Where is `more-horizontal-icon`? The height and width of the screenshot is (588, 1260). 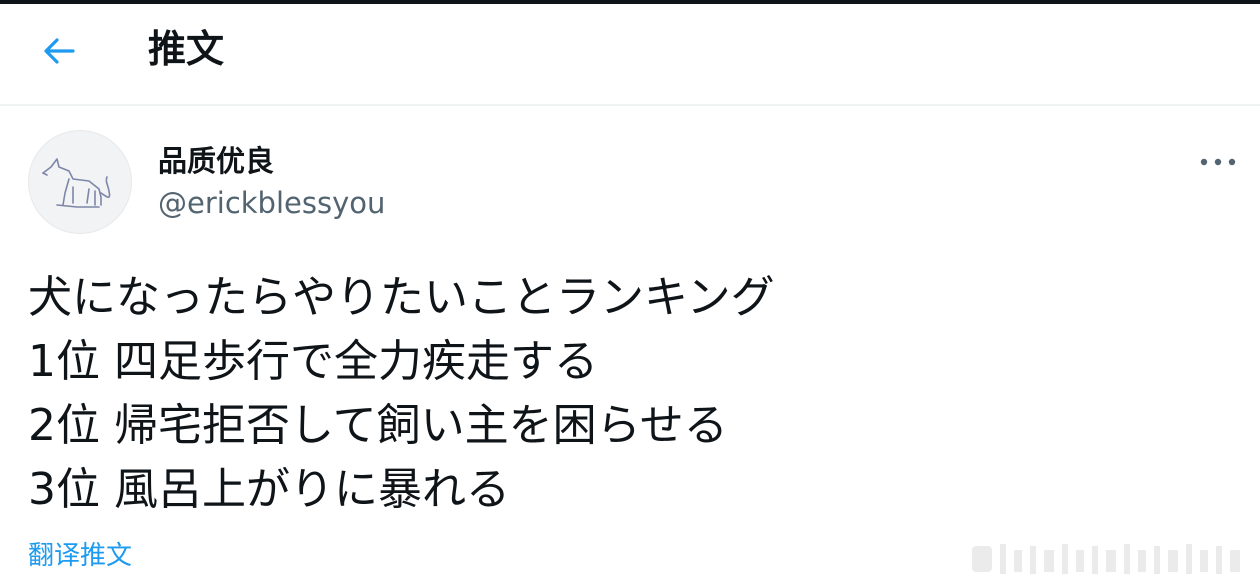
more-horizontal-icon is located at coordinates (1218, 162).